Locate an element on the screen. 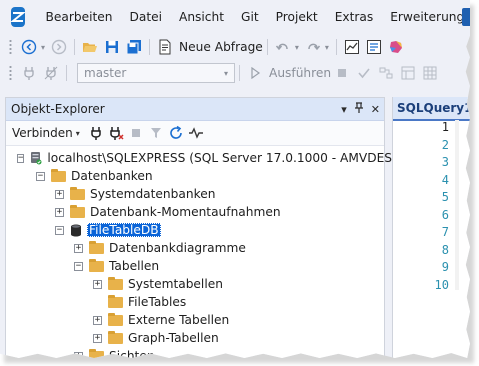 The image size is (479, 366). connect-button: Verbinden is located at coordinates (42, 133).